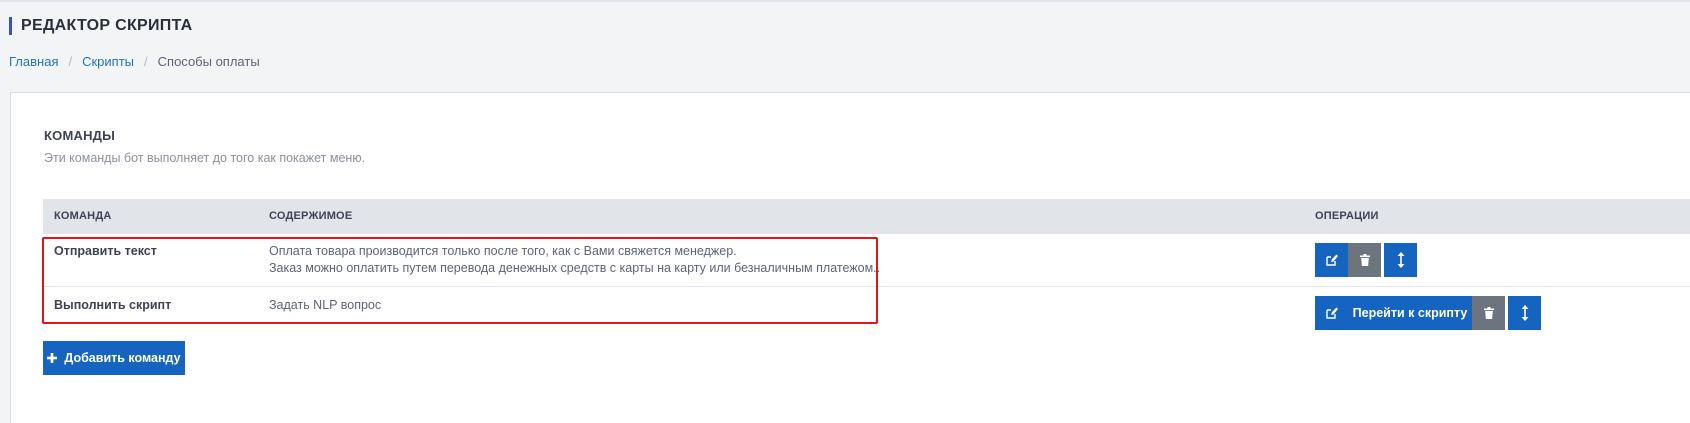 The height and width of the screenshot is (423, 1690). I want to click on command-name: Выполнить скрипт, so click(113, 305).